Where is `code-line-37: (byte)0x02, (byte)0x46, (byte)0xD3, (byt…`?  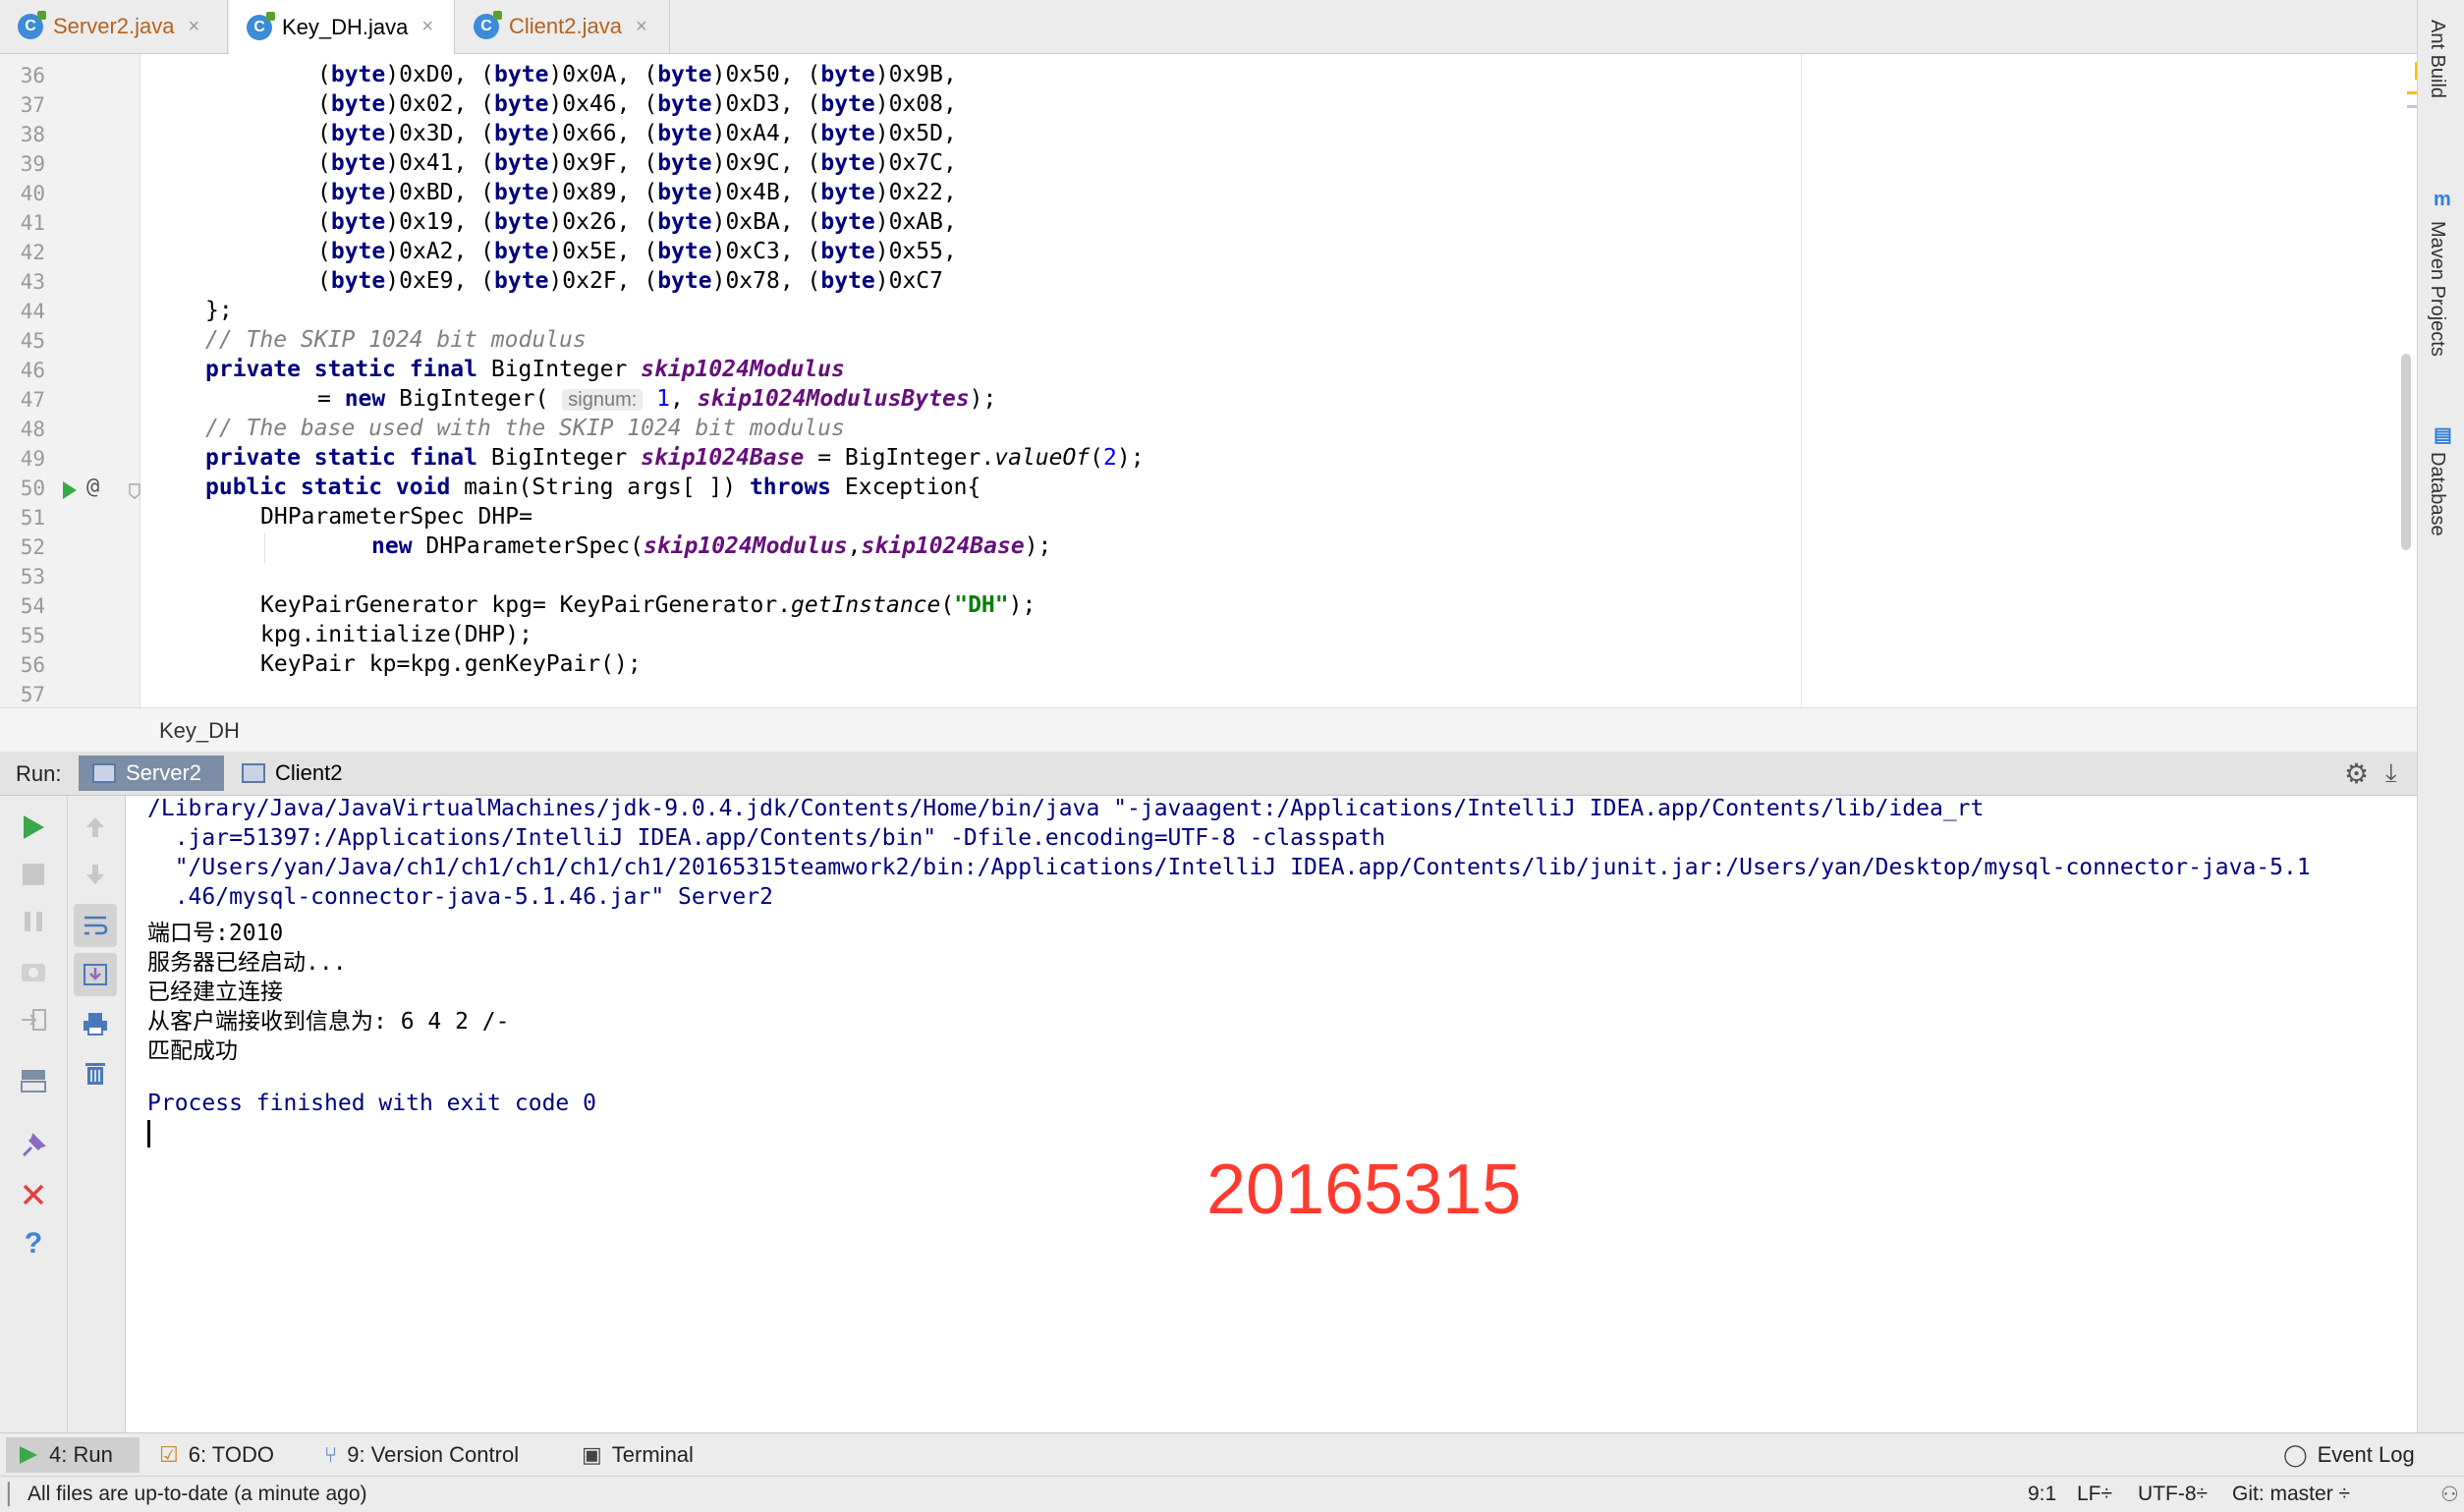 code-line-37: (byte)0x02, (byte)0x46, (byte)0xD3, (byt… is located at coordinates (637, 104).